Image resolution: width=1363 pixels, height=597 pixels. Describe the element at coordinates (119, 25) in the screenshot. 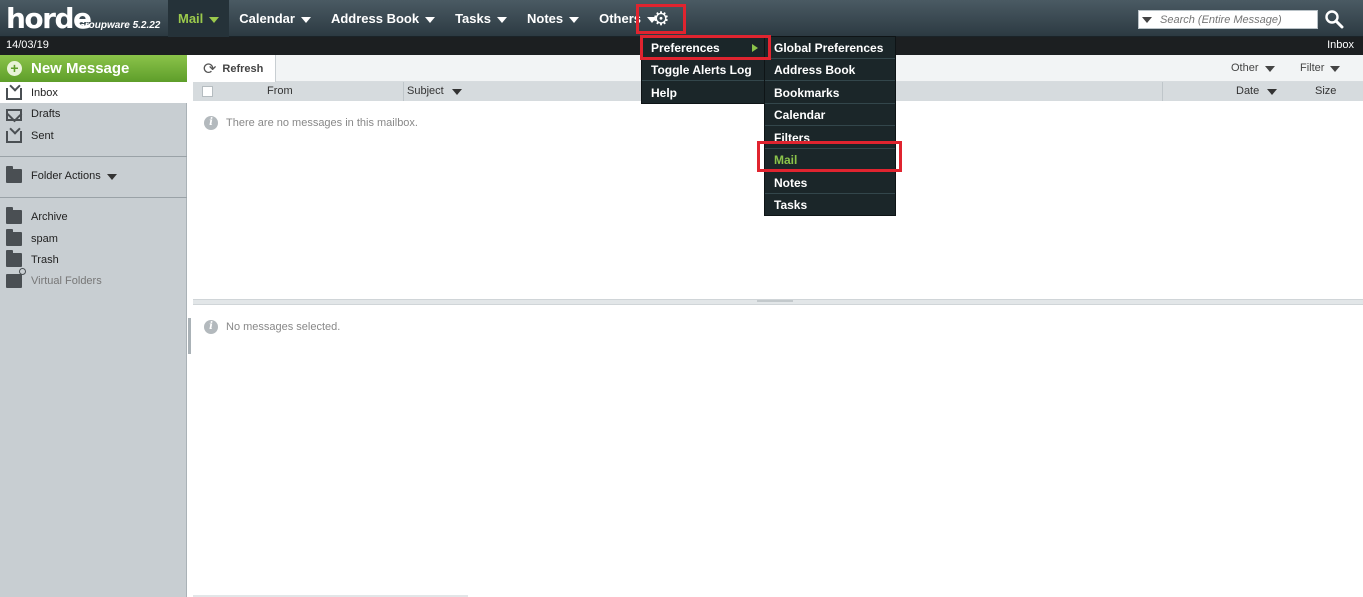

I see `logo-subtitle: Groupware 5.2.22` at that location.